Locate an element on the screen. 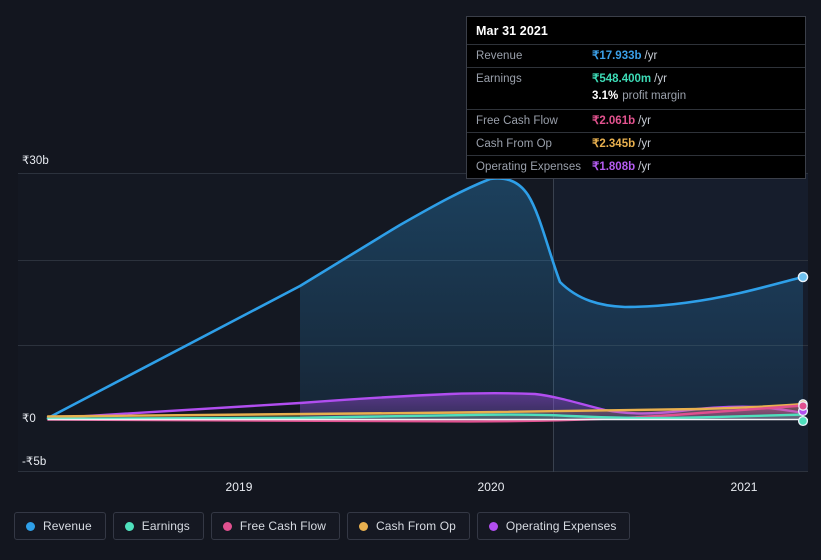 This screenshot has width=821, height=560. tooltip-unit-revenue: /yr is located at coordinates (651, 56).